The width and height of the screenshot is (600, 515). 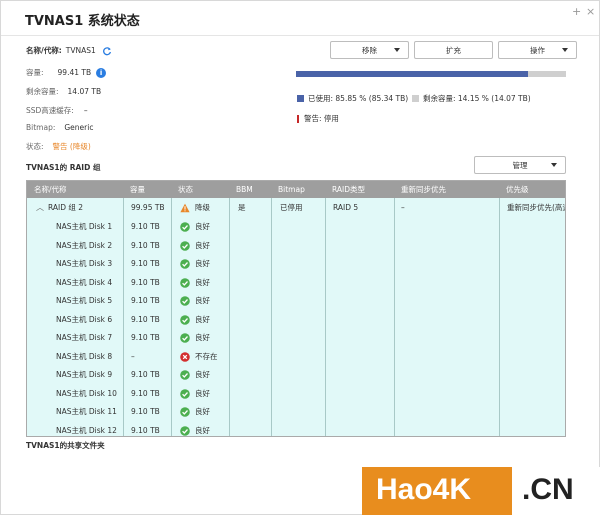 What do you see at coordinates (369, 50) in the screenshot?
I see `remove-button: 移除` at bounding box center [369, 50].